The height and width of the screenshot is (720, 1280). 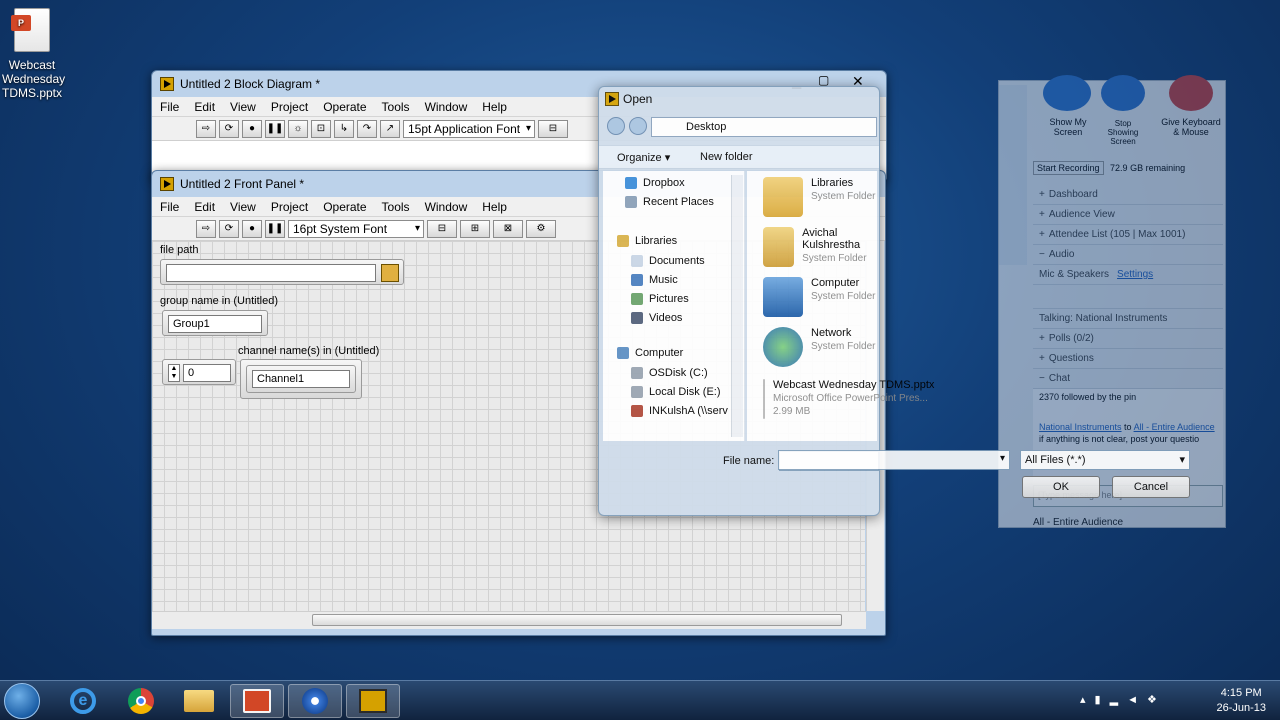 I want to click on maximize-icon: ▢, so click(x=823, y=80).